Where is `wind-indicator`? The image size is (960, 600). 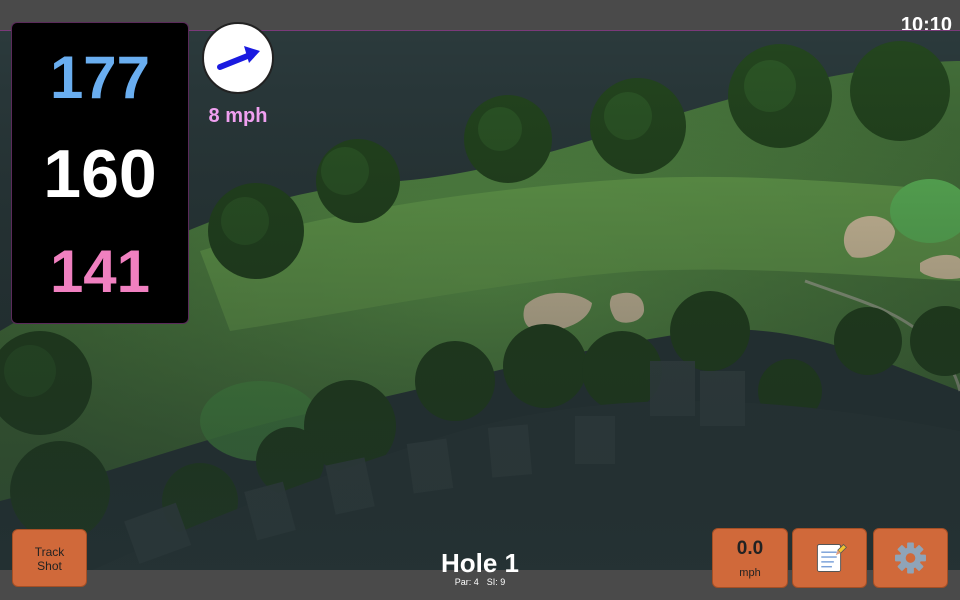
wind-indicator is located at coordinates (238, 58).